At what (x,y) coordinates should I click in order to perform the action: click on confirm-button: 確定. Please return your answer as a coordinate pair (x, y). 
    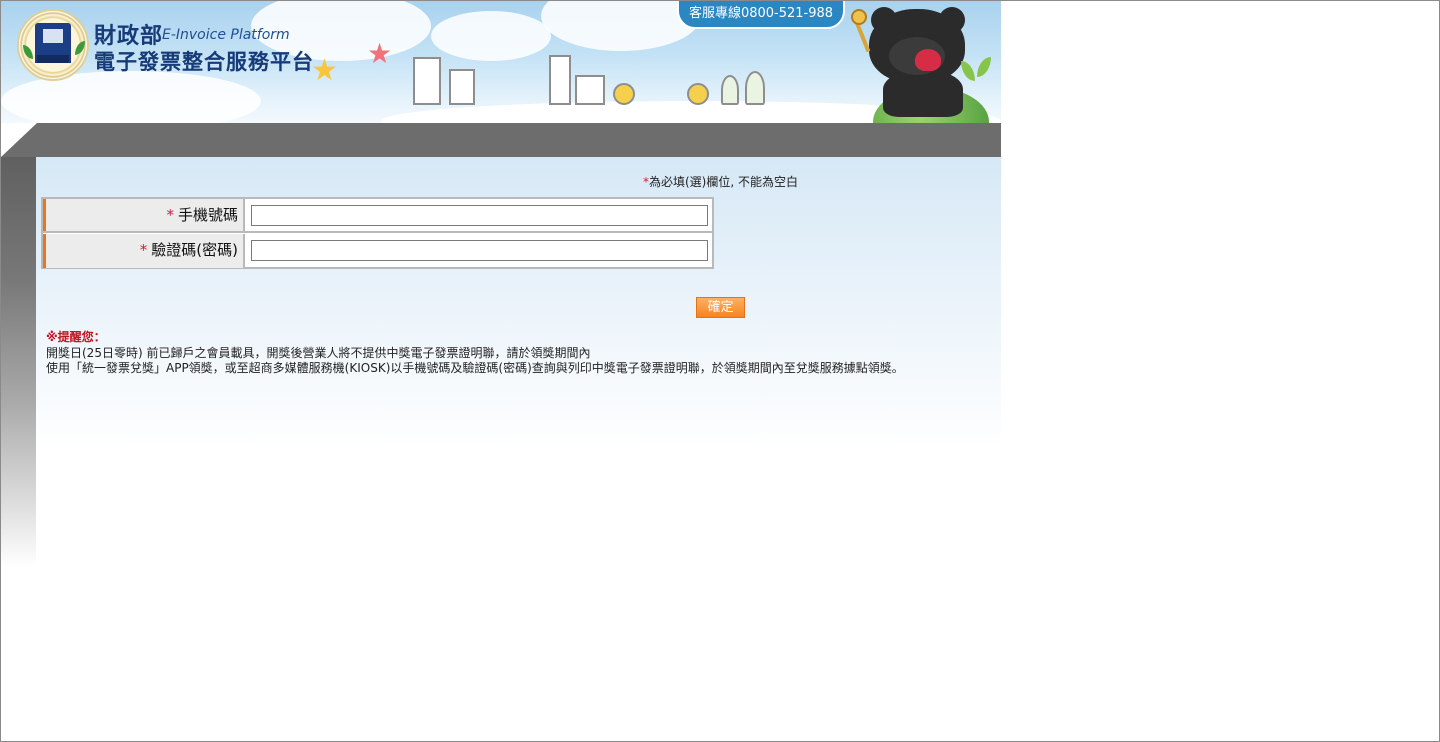
    Looking at the image, I should click on (720, 307).